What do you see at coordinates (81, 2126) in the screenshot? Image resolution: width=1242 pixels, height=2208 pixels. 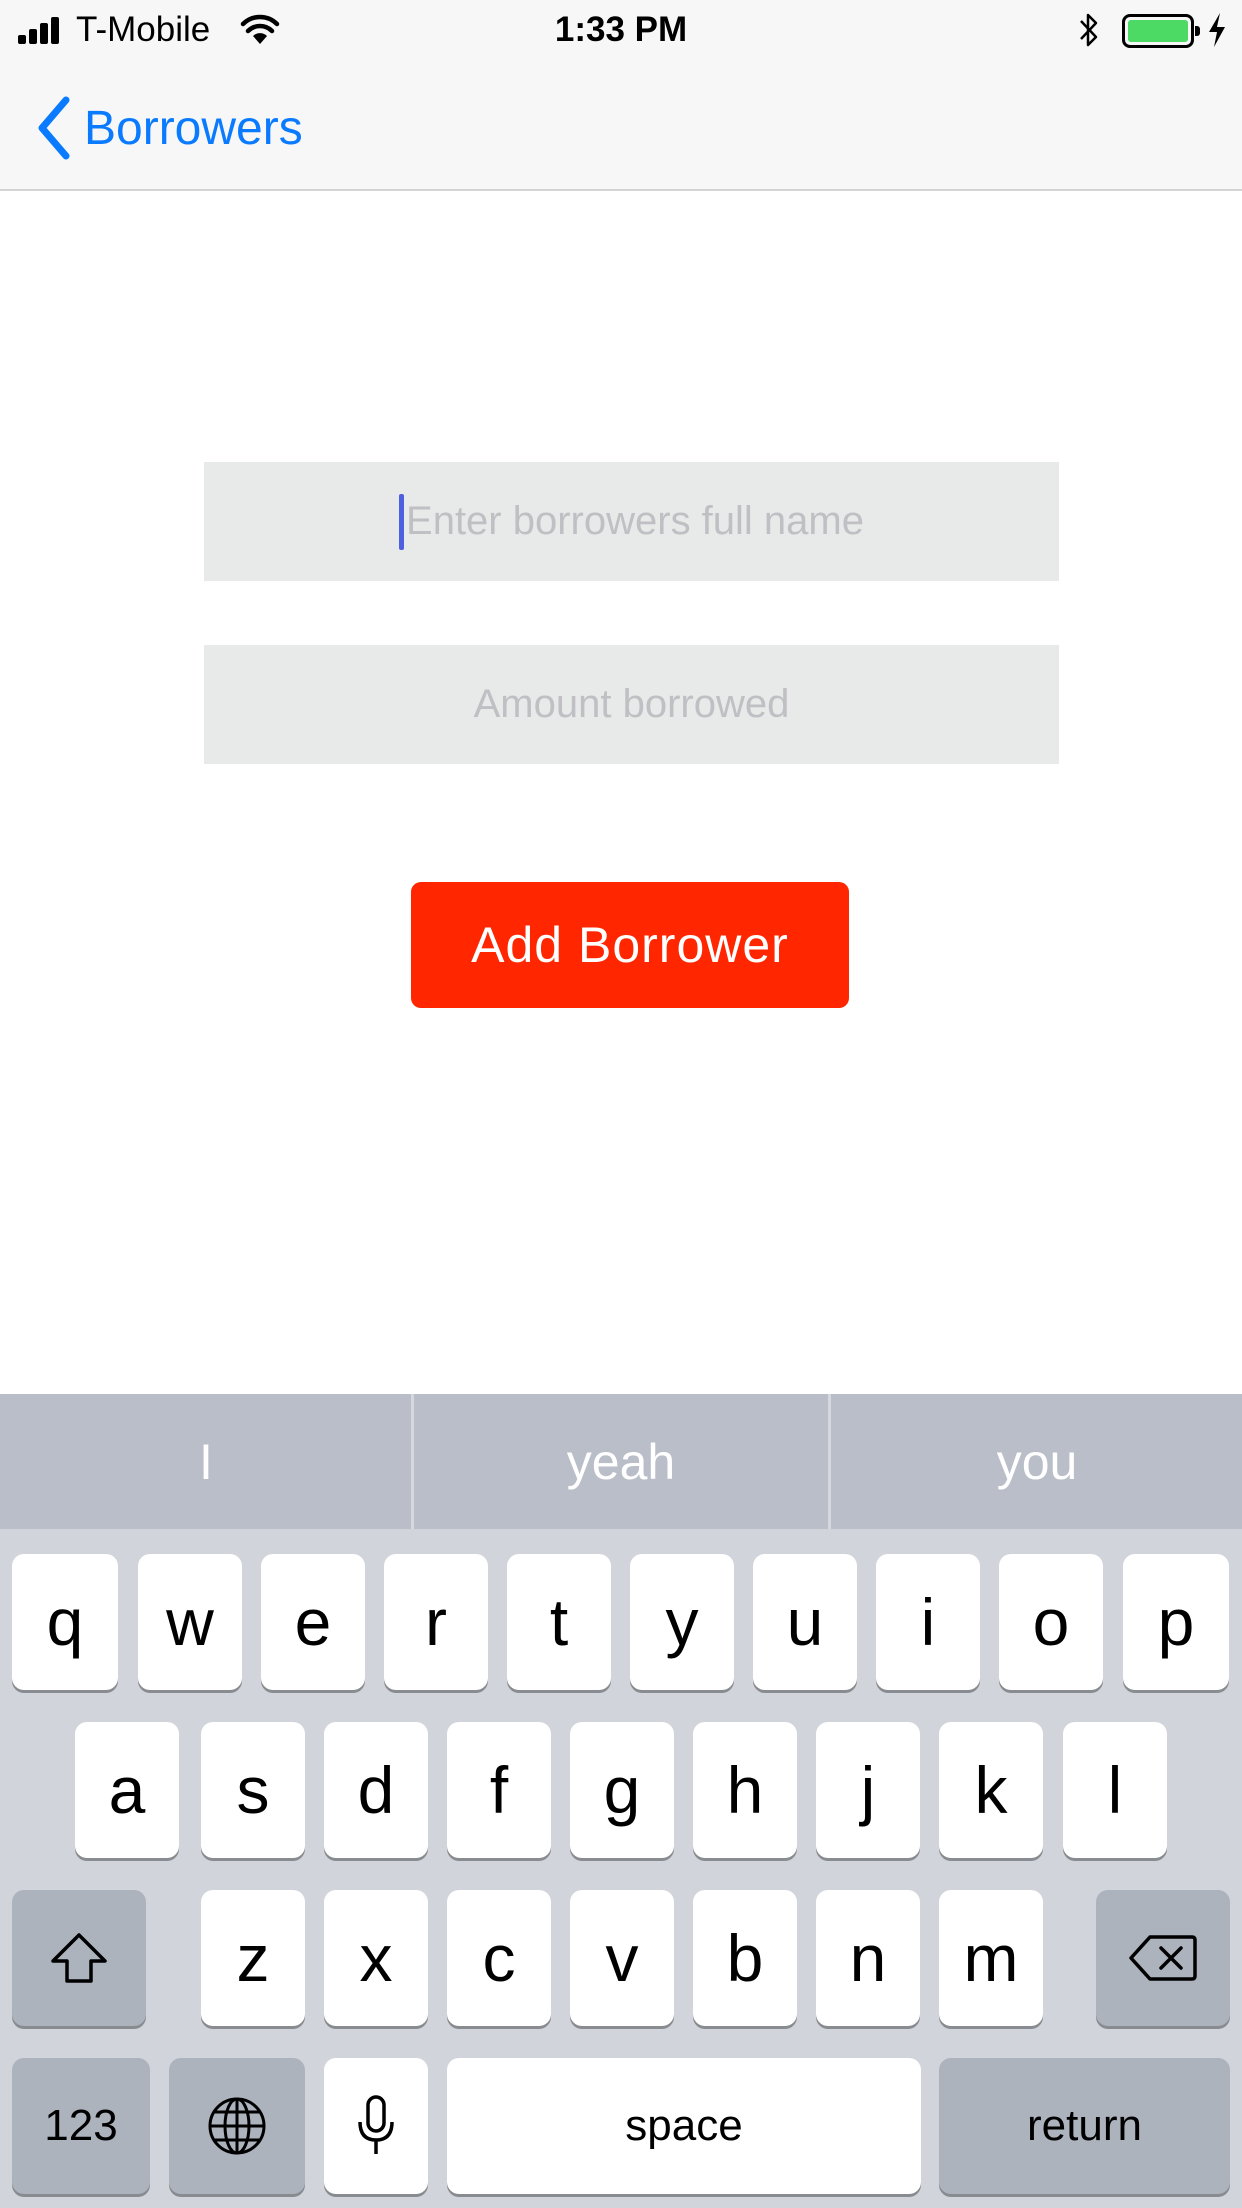 I see `numbers-key: 123` at bounding box center [81, 2126].